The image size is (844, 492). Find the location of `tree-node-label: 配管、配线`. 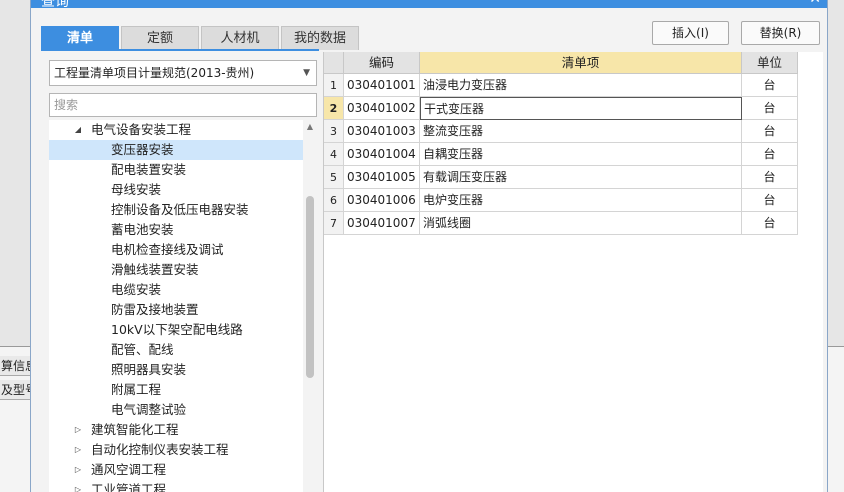

tree-node-label: 配管、配线 is located at coordinates (142, 349).